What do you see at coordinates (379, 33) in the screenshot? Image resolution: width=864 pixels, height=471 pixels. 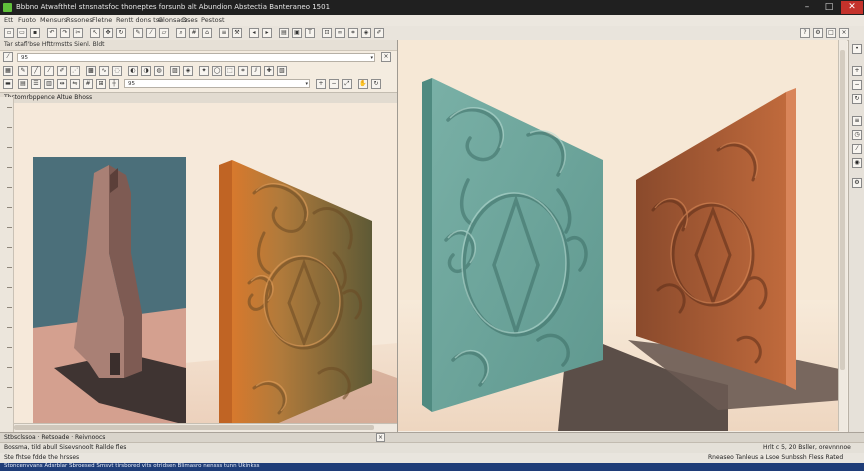 I see `eyedropper-icon: ✐` at bounding box center [379, 33].